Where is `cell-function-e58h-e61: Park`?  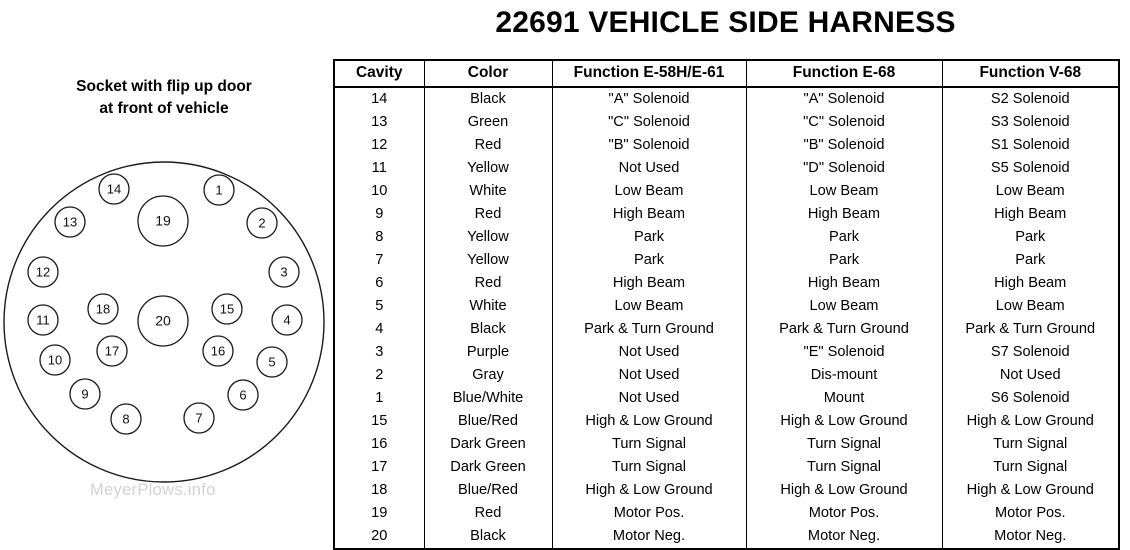
cell-function-e58h-e61: Park is located at coordinates (649, 260).